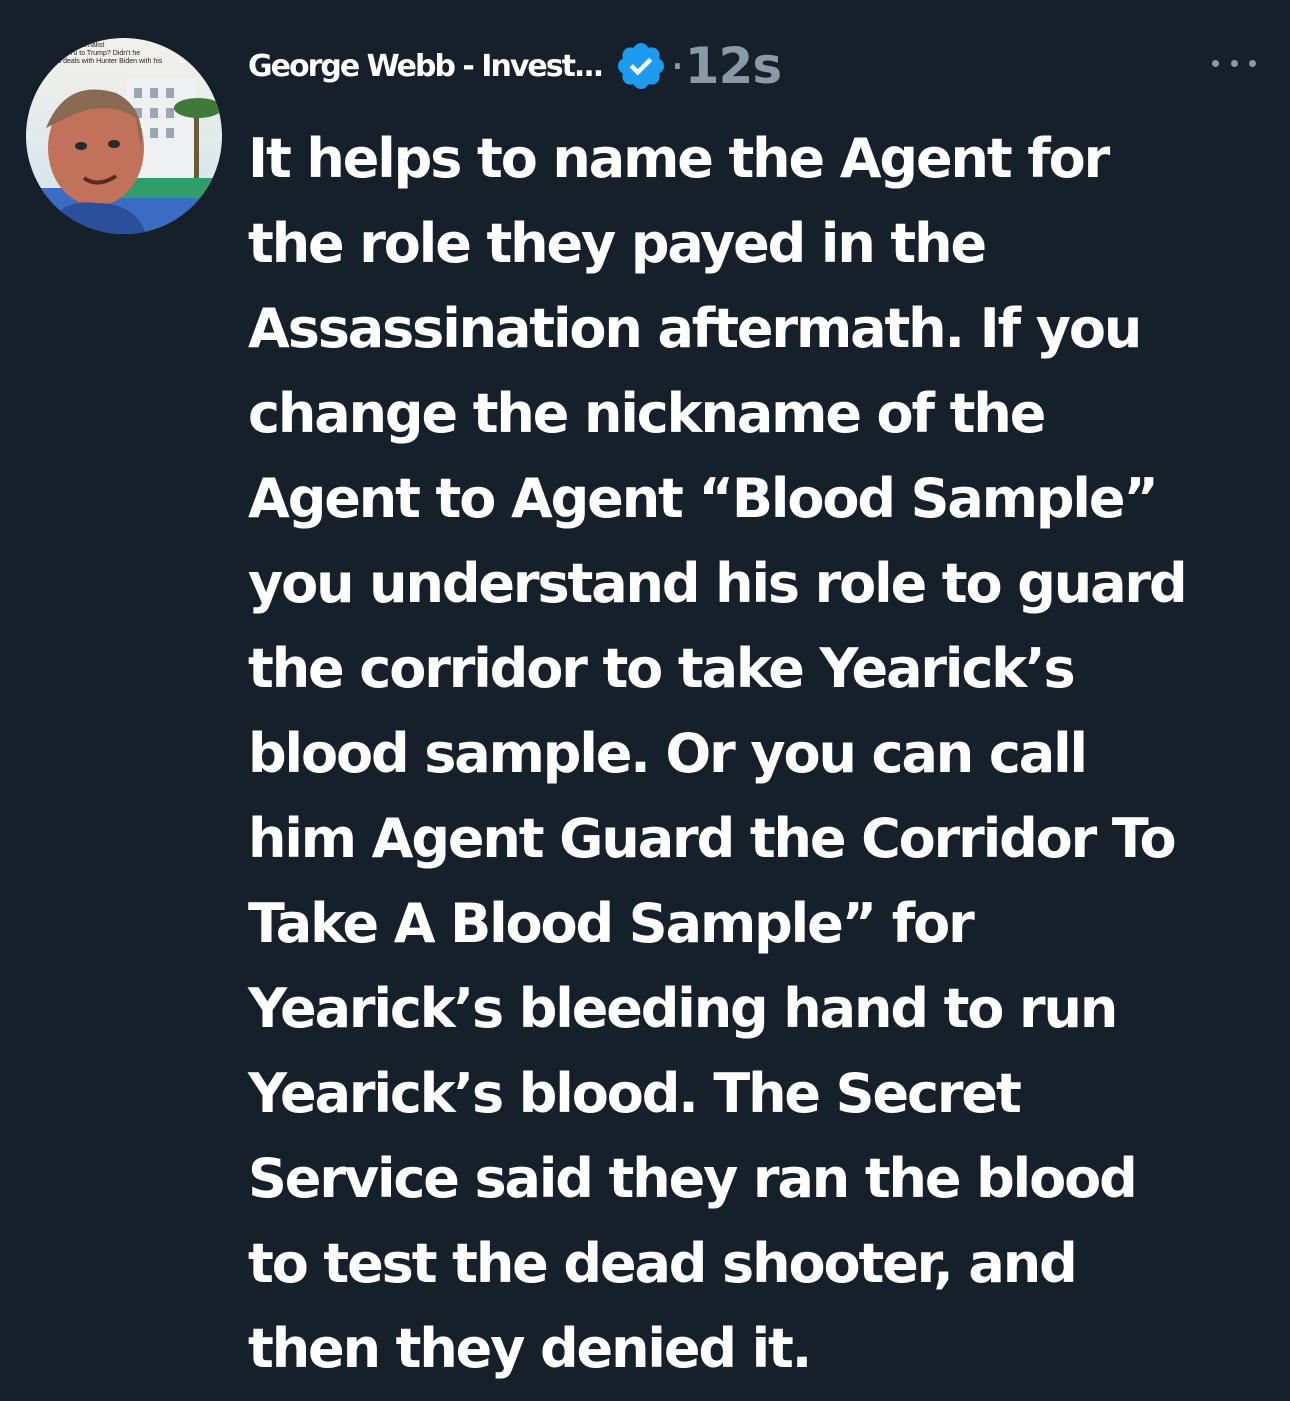 The height and width of the screenshot is (1401, 1290). I want to click on more-options-icon, so click(1234, 63).